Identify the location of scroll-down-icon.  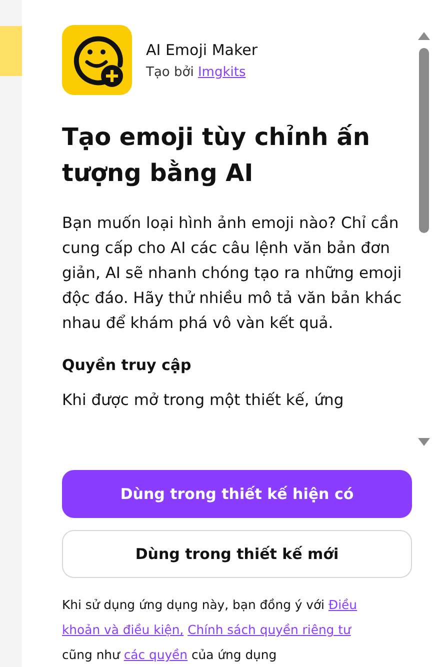
(424, 442).